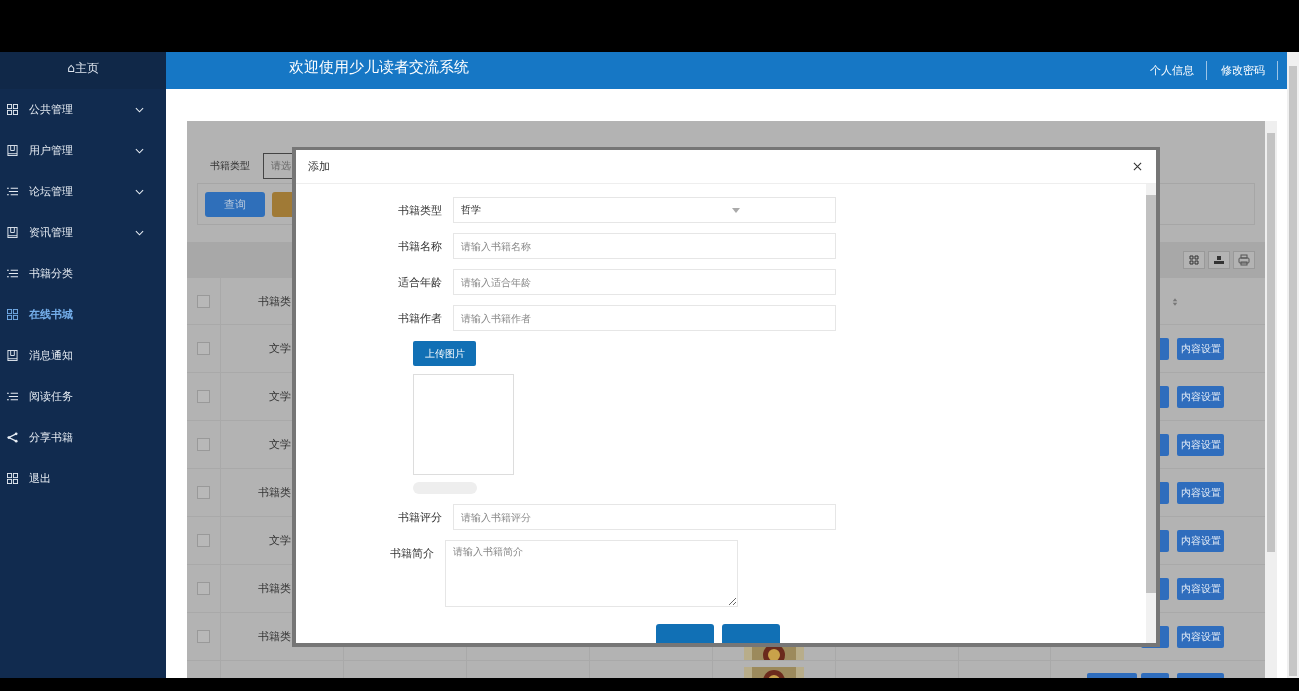  I want to click on input-field: 请输入书籍名称, so click(644, 246).